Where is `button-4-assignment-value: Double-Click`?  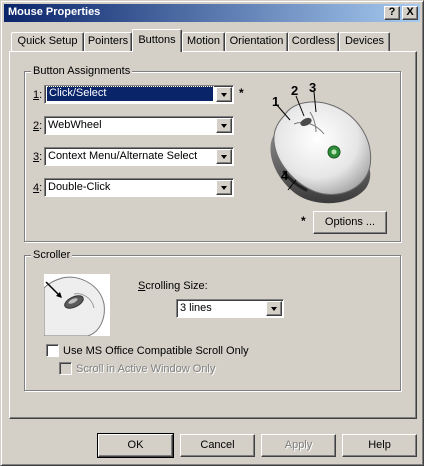
button-4-assignment-value: Double-Click is located at coordinates (79, 187).